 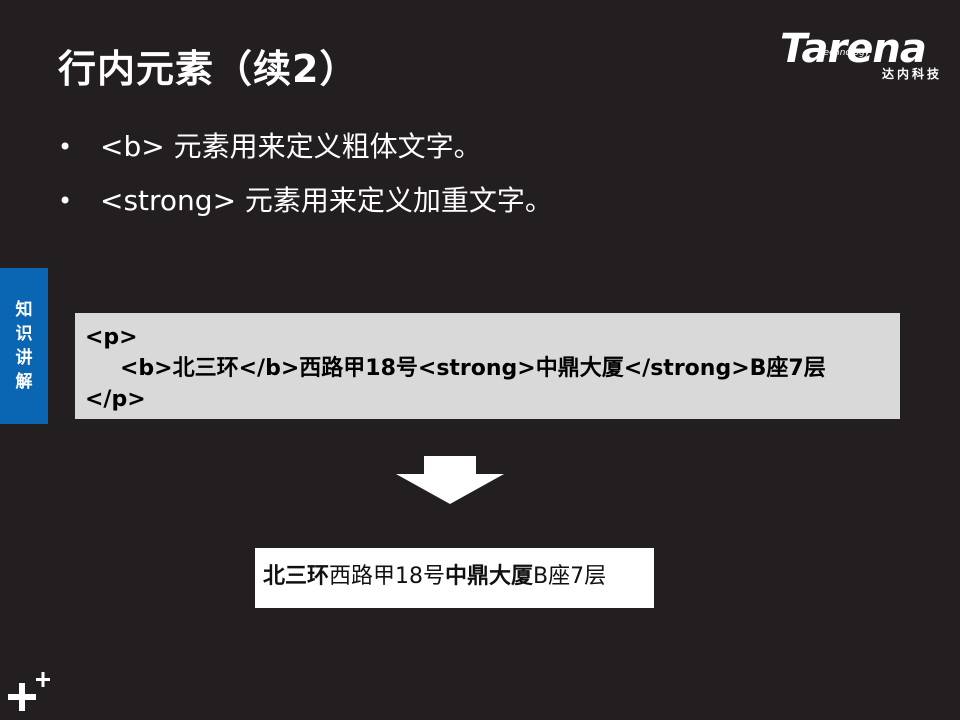 I want to click on bullet-item-b: <b> 元素用来定义粗体文字。, so click(x=305, y=147).